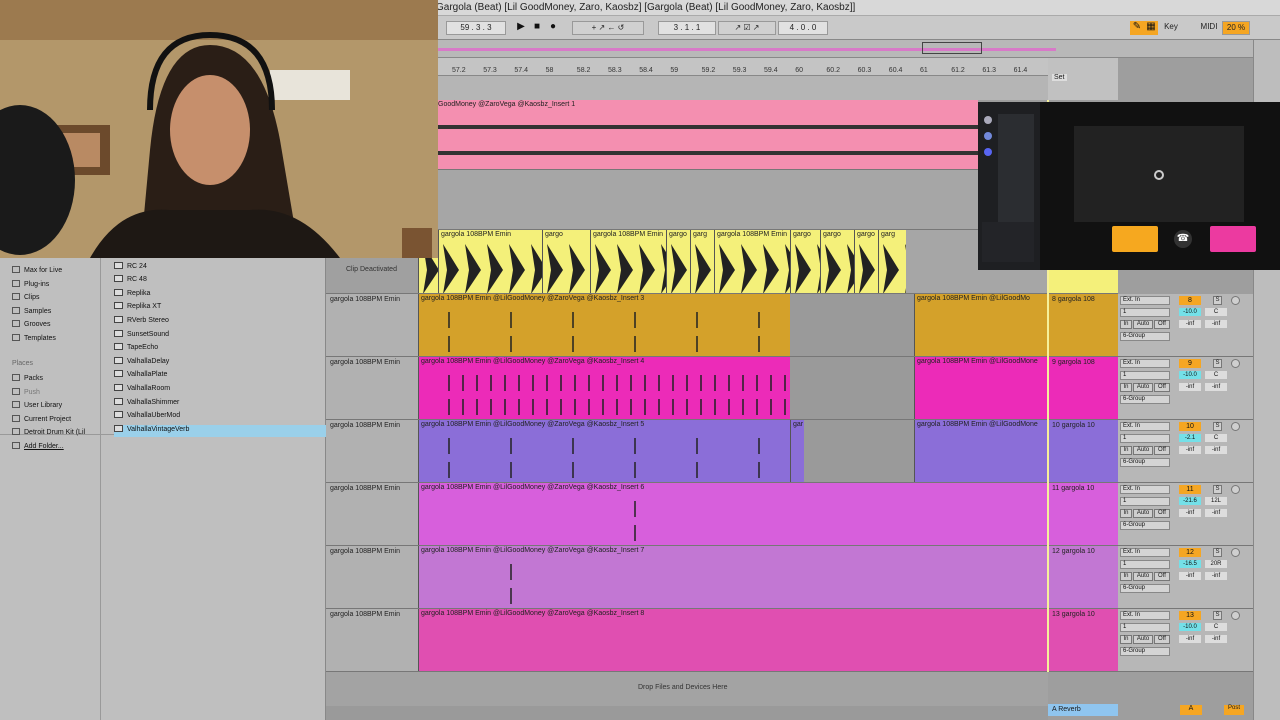 The width and height of the screenshot is (1280, 720). Describe the element at coordinates (37, 407) in the screenshot. I see `browser-place: User Library` at that location.